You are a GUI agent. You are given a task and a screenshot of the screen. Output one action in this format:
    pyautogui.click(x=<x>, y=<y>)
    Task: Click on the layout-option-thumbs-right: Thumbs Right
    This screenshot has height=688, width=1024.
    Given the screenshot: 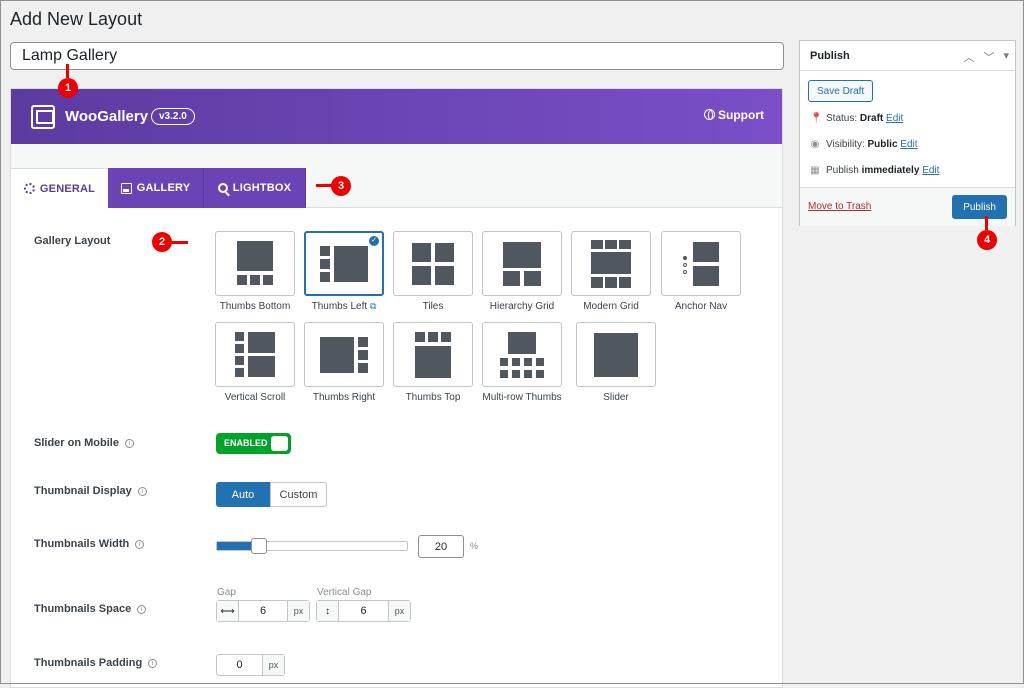 What is the action you would take?
    pyautogui.click(x=344, y=362)
    